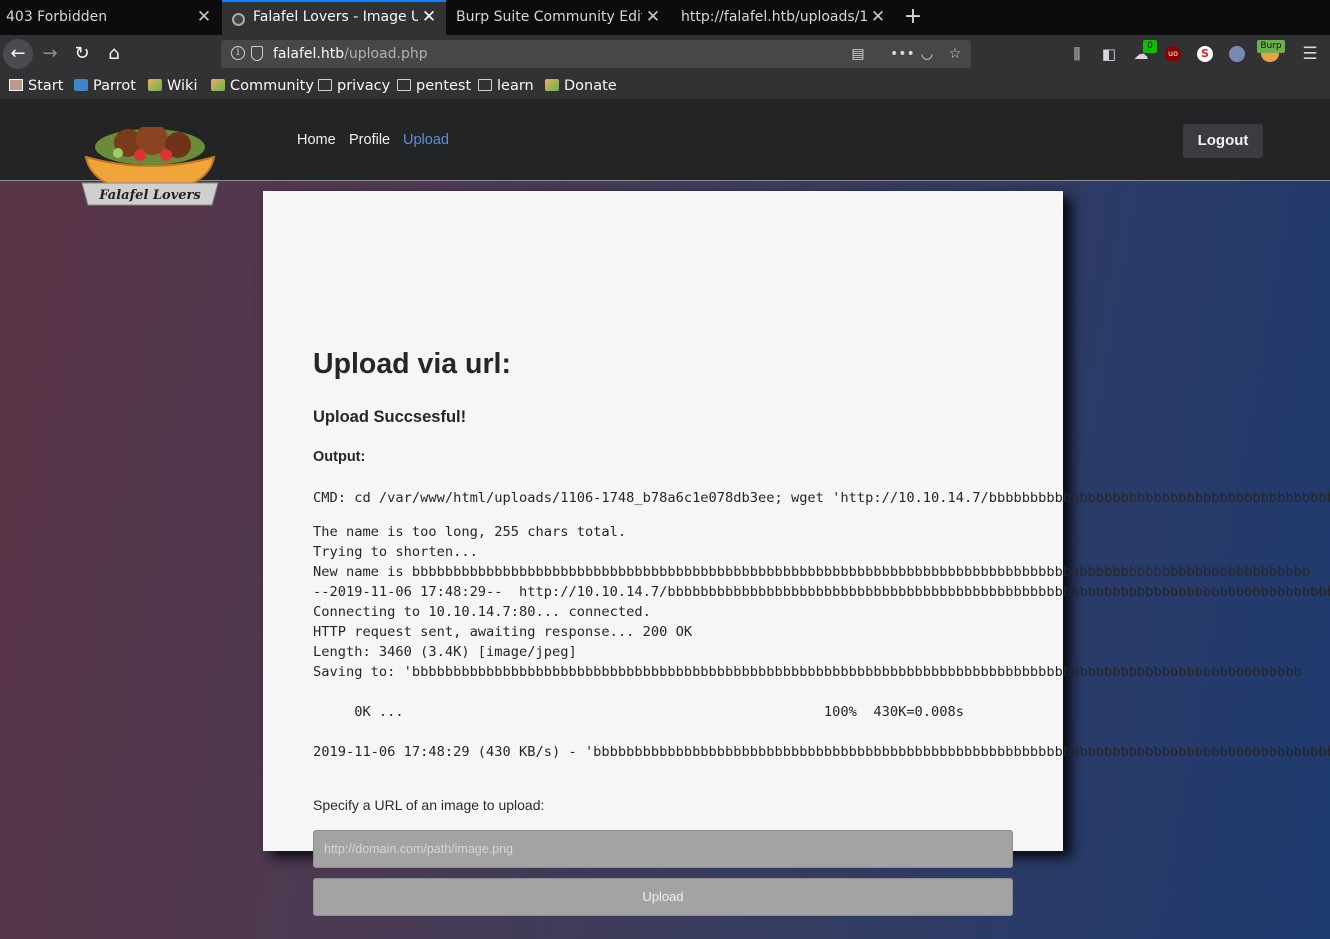  I want to click on forward-arrow-icon: →, so click(50, 54).